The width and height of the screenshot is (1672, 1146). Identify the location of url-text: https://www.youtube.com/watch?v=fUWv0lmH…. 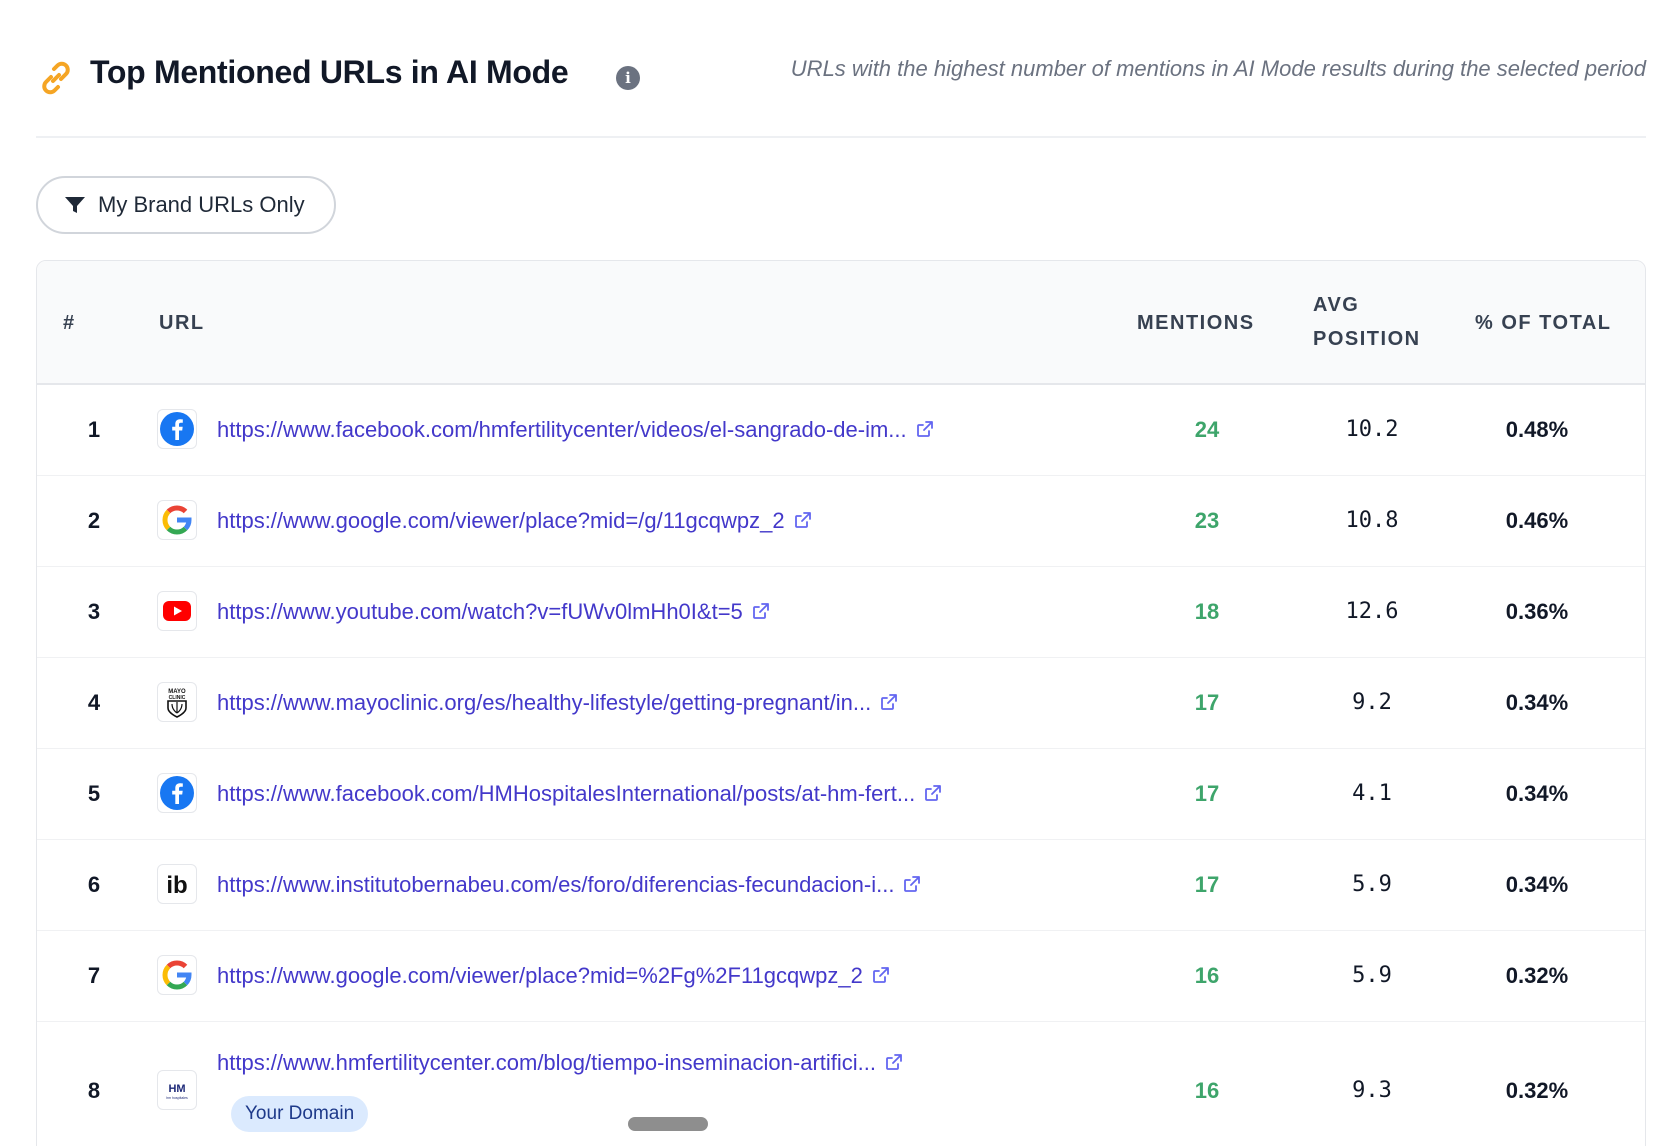
(480, 611).